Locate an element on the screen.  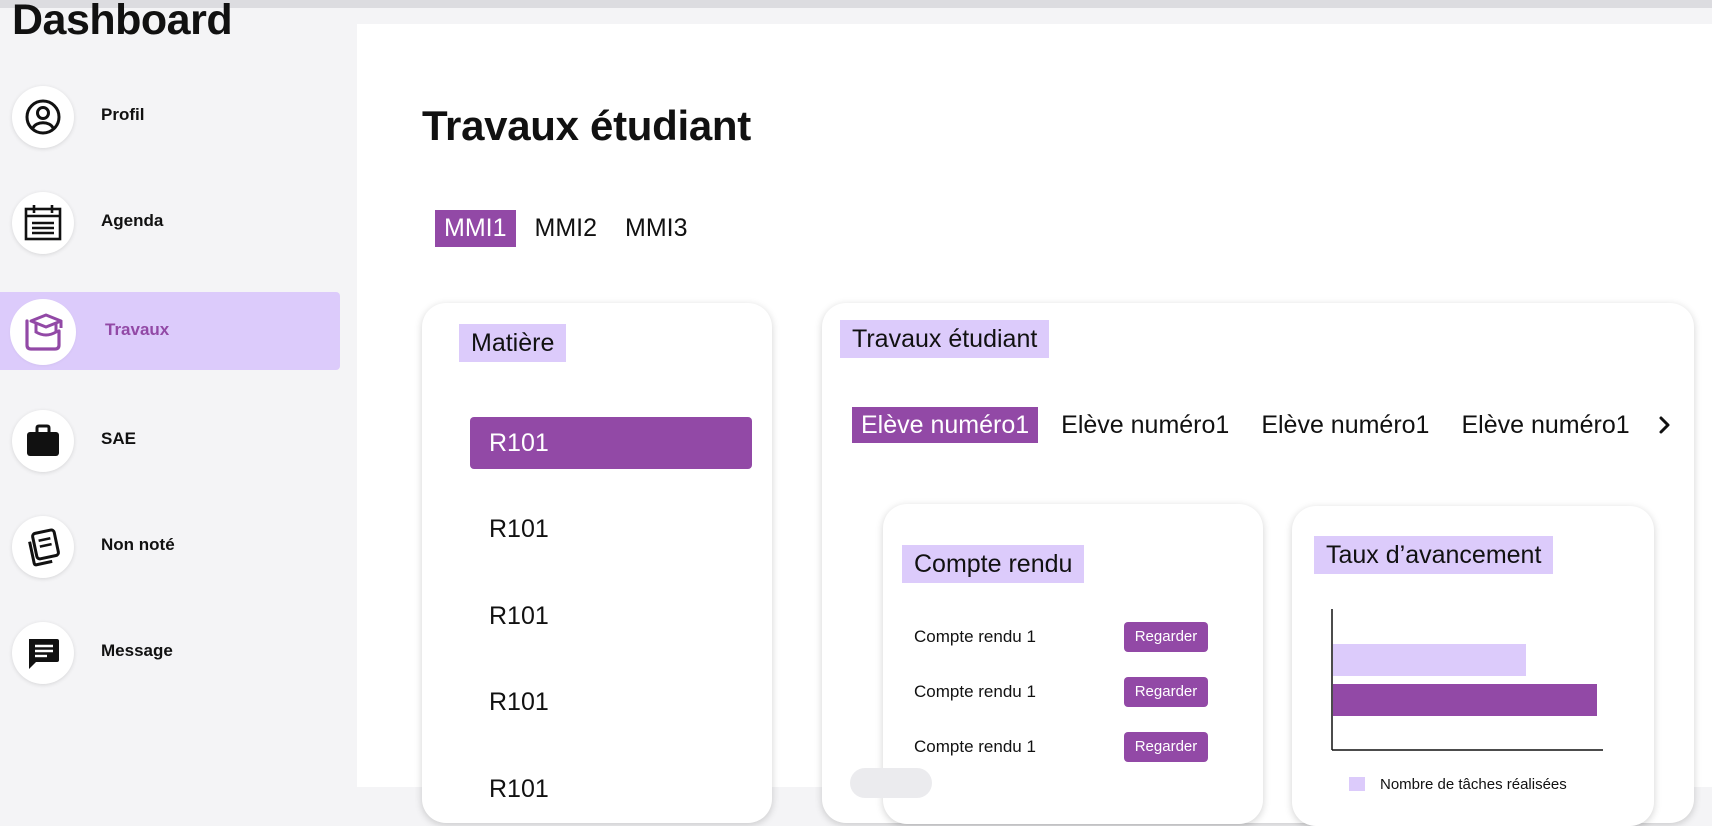
sidebar-item-profil: Profil is located at coordinates (170, 116).